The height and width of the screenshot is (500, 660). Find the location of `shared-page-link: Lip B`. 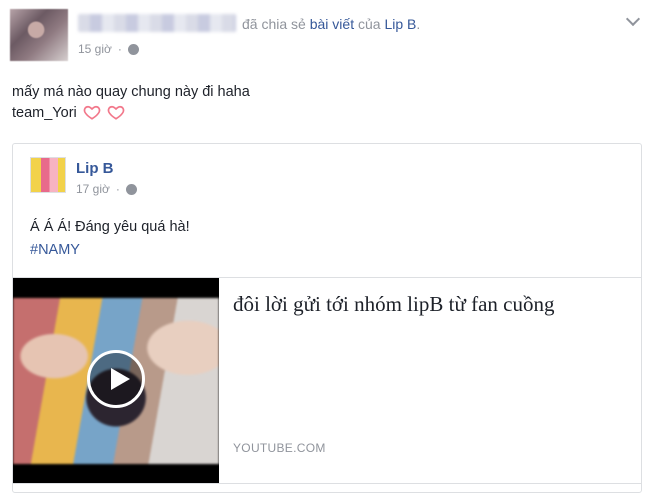

shared-page-link: Lip B is located at coordinates (400, 24).